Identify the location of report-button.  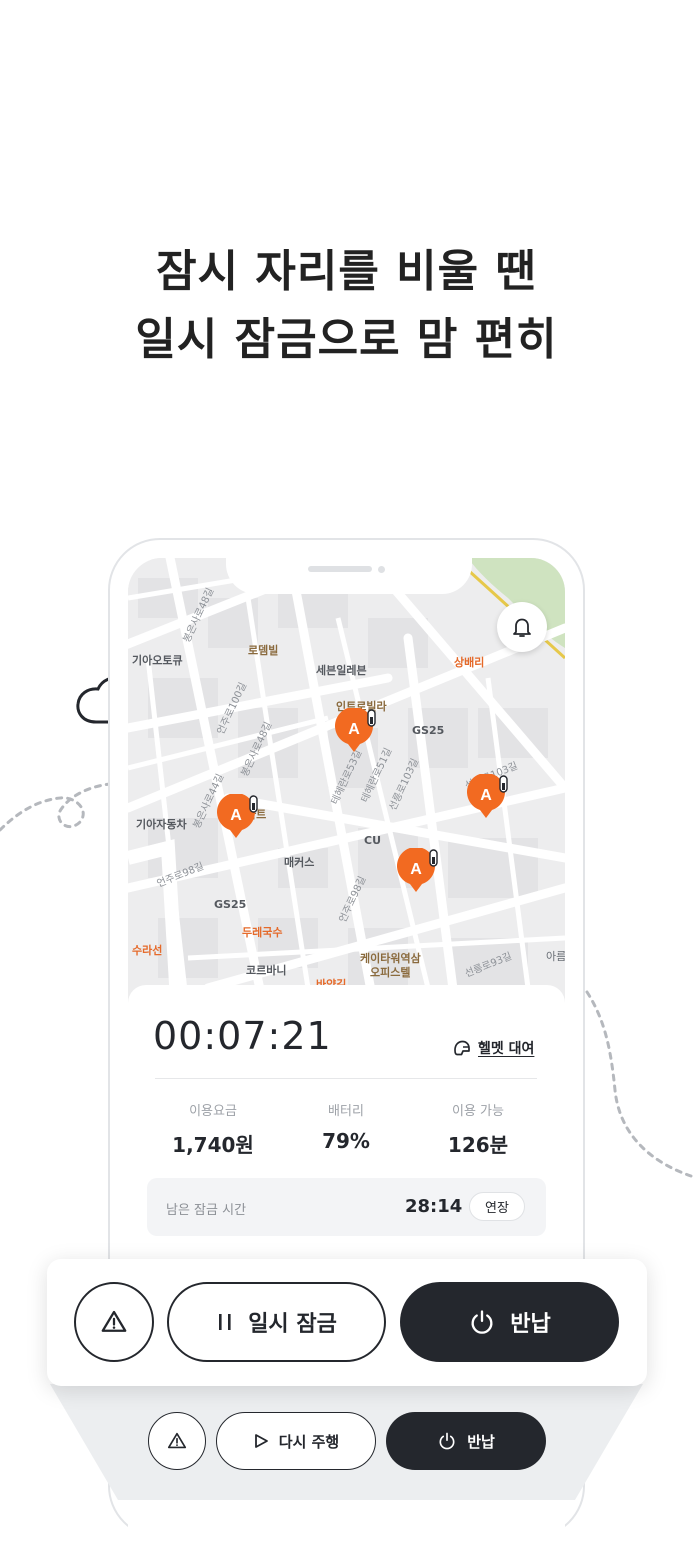
(114, 1322).